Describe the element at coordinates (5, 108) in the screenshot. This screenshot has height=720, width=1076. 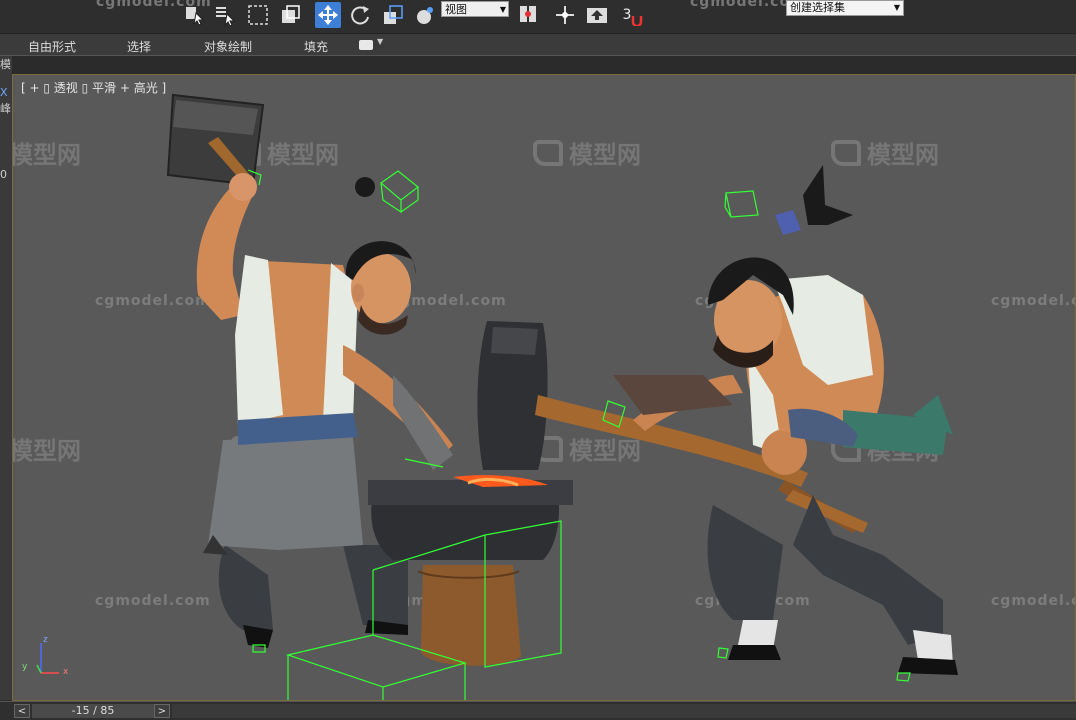
I see `left-strip-label: 峰` at that location.